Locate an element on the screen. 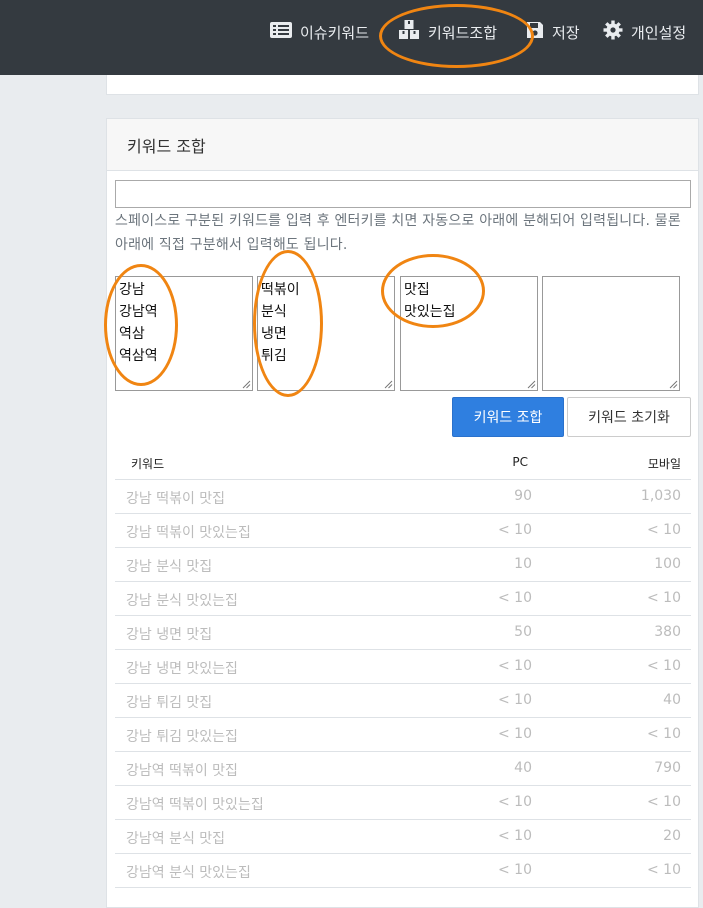 The height and width of the screenshot is (908, 703). card-title: 키워드 조합 is located at coordinates (166, 146).